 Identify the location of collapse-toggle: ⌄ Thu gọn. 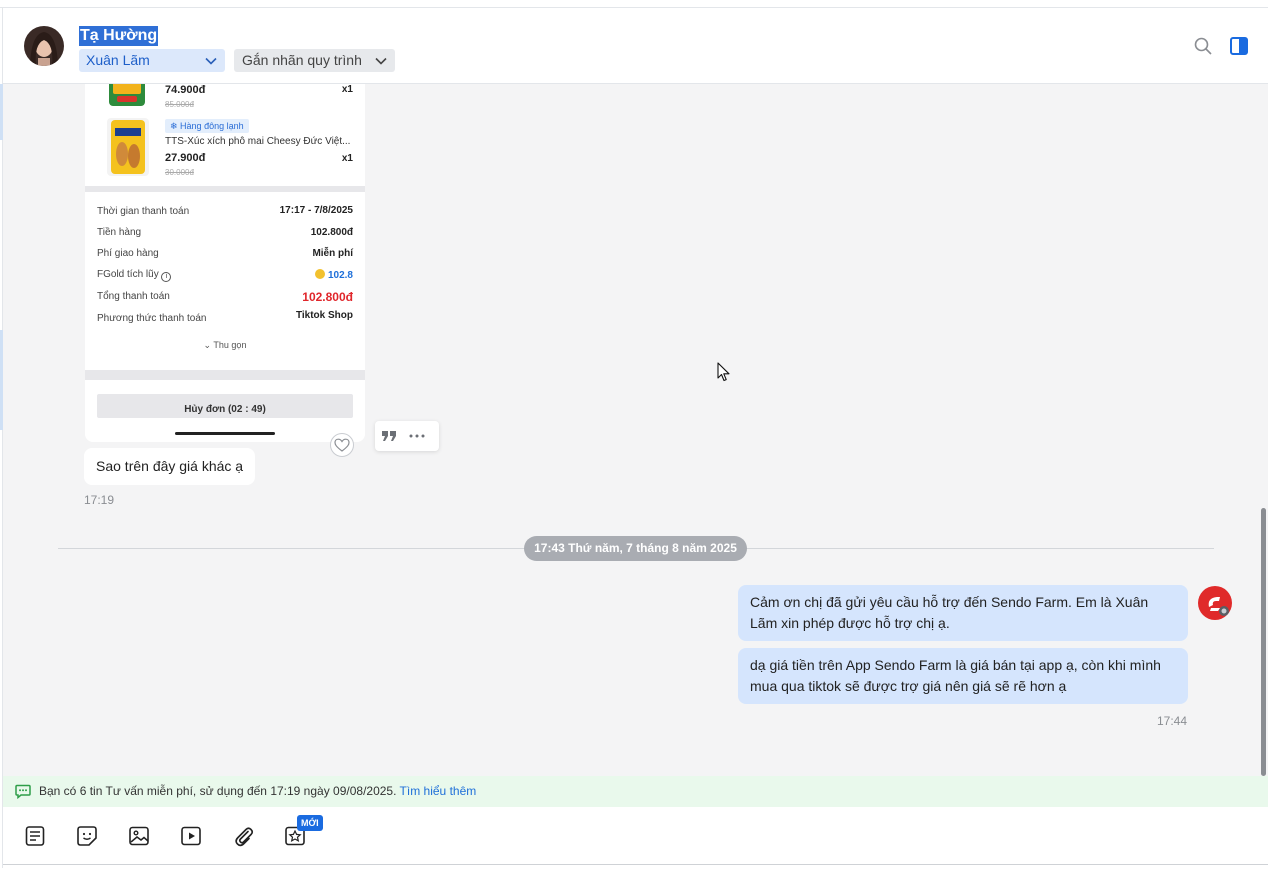
(225, 345).